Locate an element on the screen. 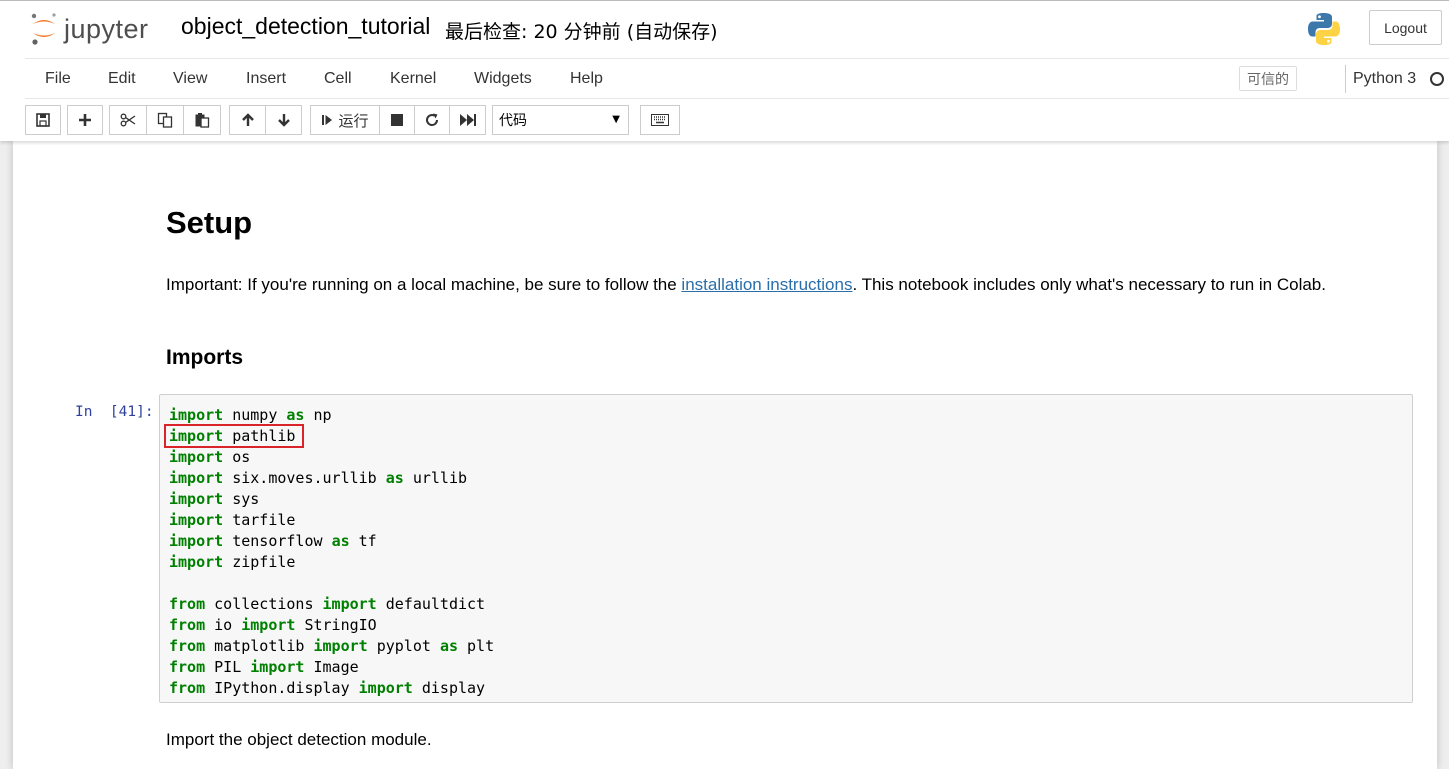  copy-button is located at coordinates (165, 120).